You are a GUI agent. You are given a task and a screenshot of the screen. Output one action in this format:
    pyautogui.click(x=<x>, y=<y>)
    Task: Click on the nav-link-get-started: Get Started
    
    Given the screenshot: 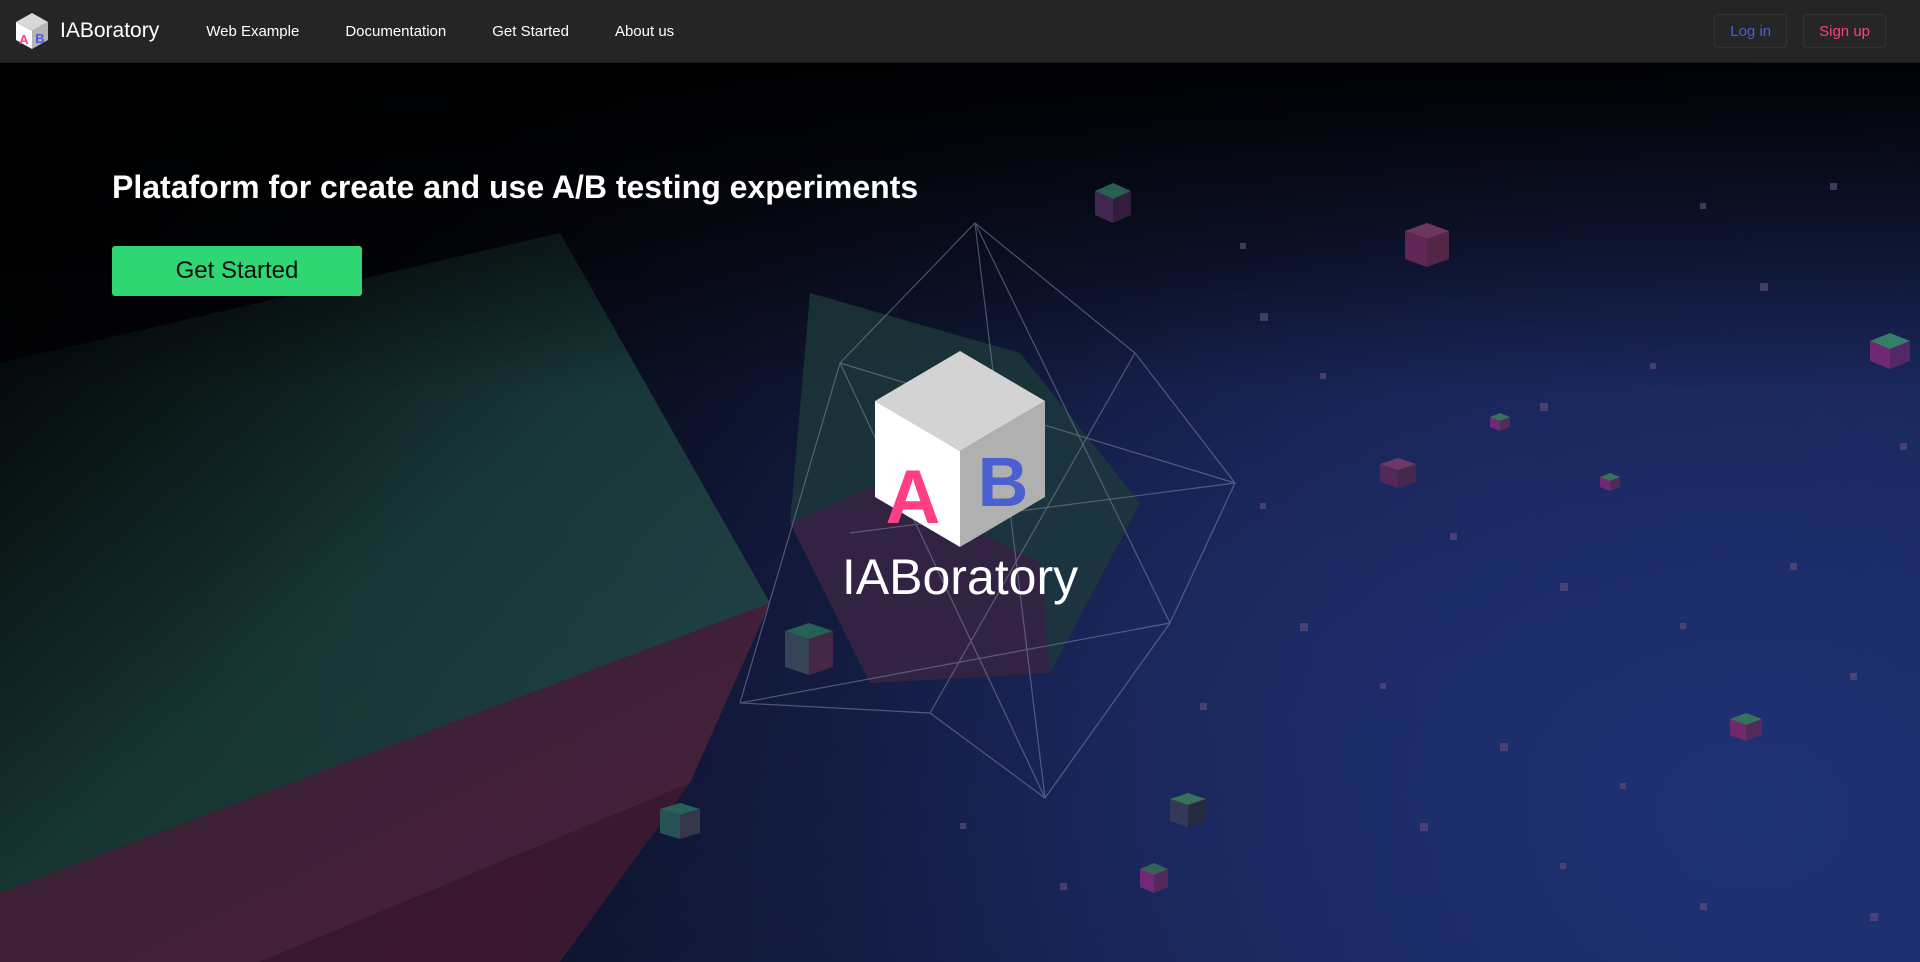 What is the action you would take?
    pyautogui.click(x=530, y=31)
    